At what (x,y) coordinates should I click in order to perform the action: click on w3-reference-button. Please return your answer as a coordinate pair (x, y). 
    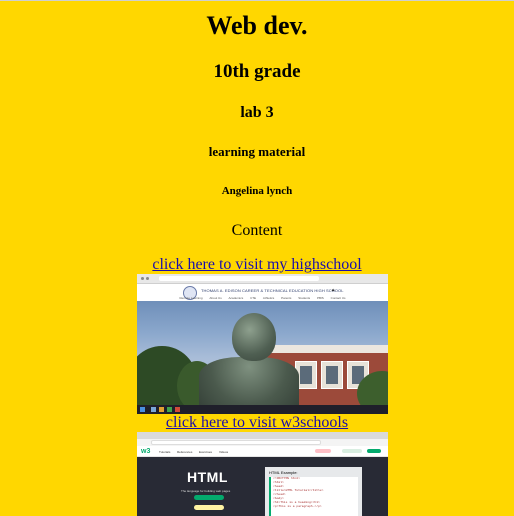
    Looking at the image, I should click on (209, 507).